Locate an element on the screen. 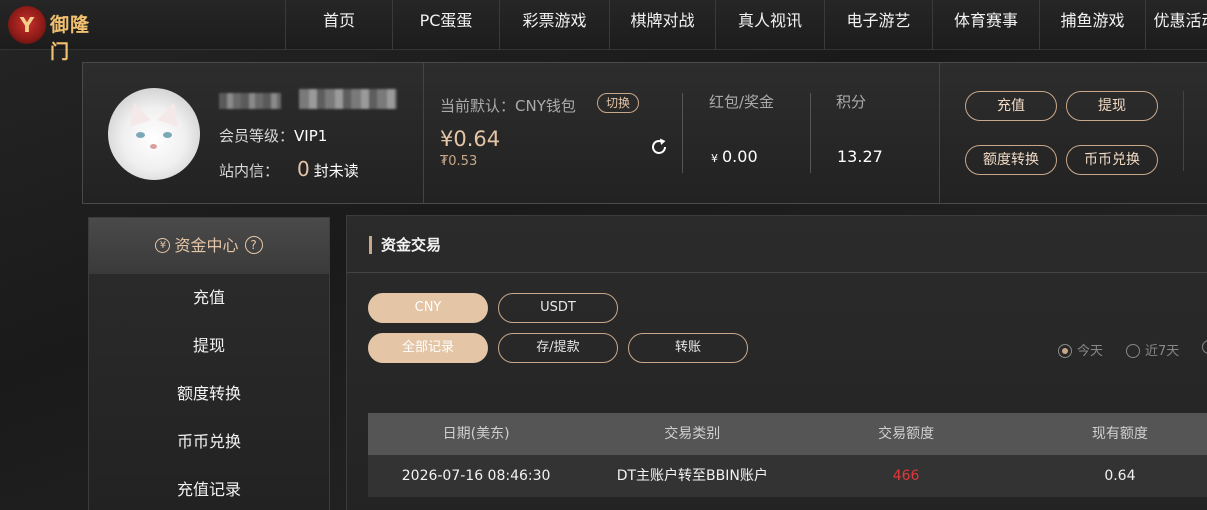 This screenshot has width=1207, height=510. cat-nose is located at coordinates (153, 146).